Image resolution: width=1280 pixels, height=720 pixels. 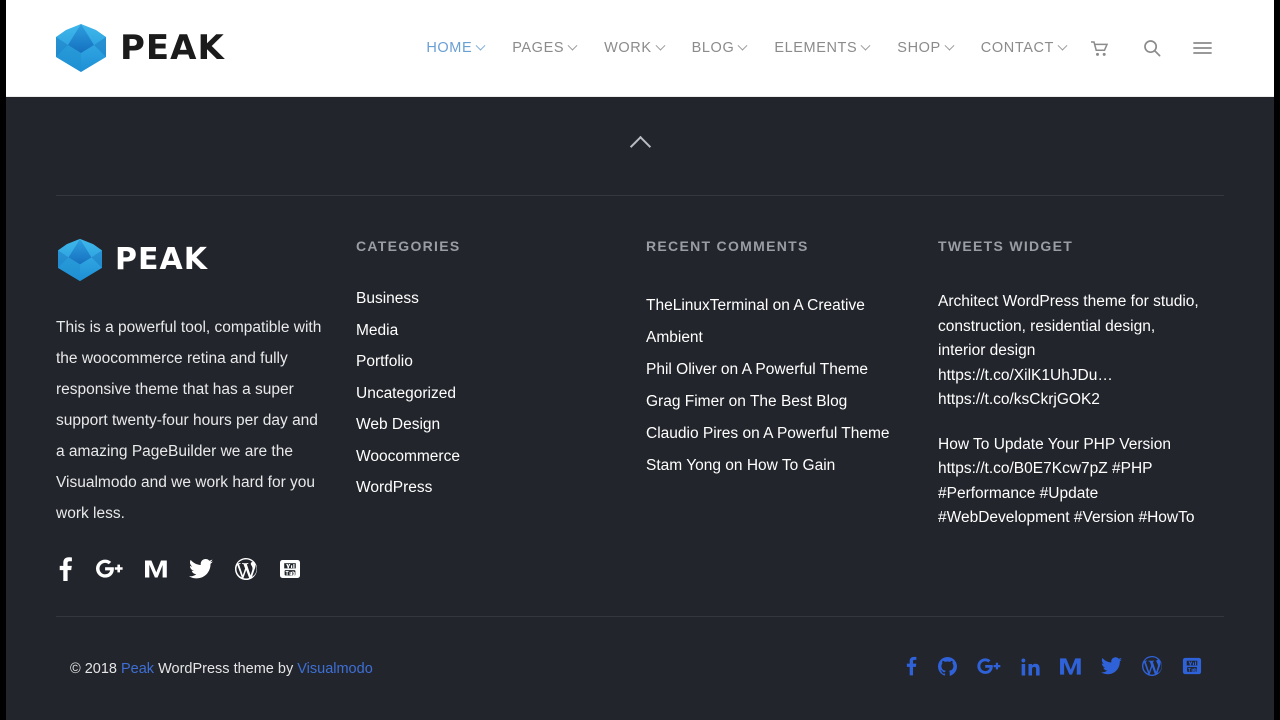 I want to click on list-item: Media, so click(x=490, y=331).